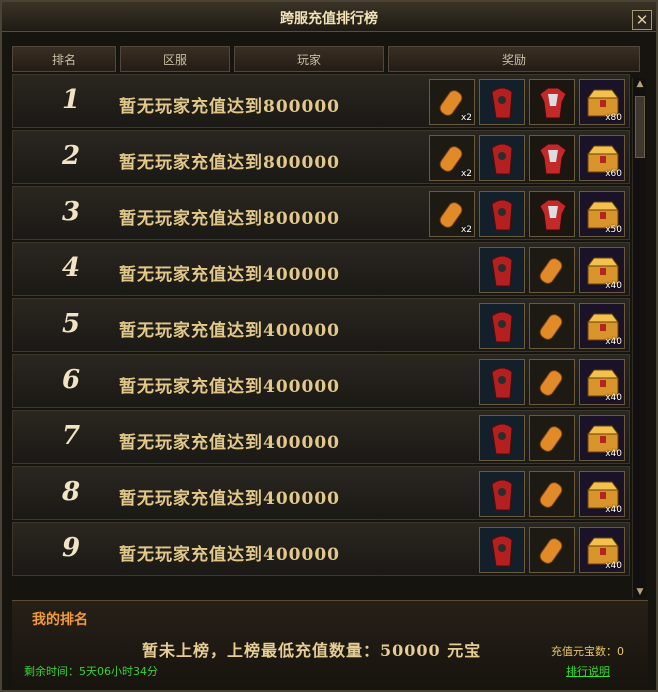 The image size is (658, 692). What do you see at coordinates (64, 59) in the screenshot?
I see `header-rank: 排名` at bounding box center [64, 59].